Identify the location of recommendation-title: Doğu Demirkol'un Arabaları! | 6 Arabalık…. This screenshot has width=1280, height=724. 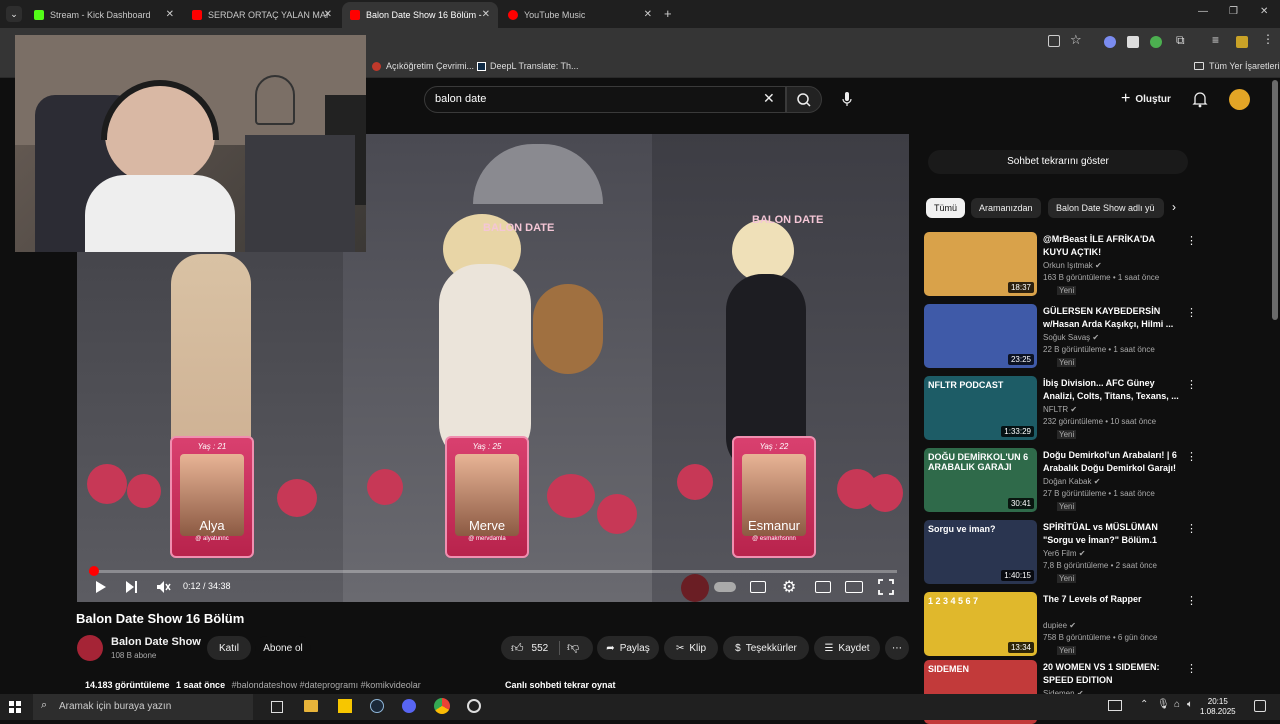
(1111, 462).